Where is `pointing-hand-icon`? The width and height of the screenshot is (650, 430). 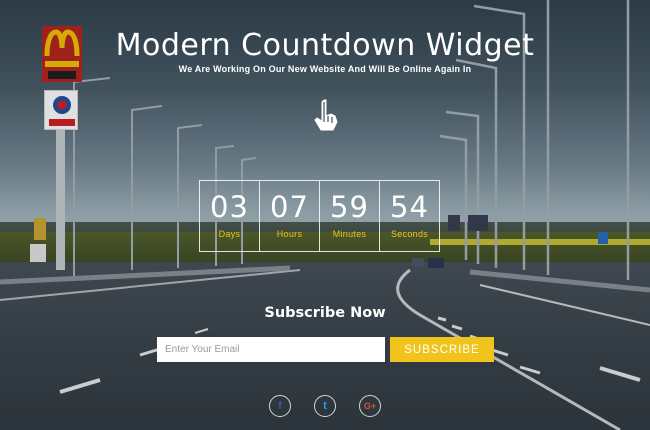 pointing-hand-icon is located at coordinates (326, 115).